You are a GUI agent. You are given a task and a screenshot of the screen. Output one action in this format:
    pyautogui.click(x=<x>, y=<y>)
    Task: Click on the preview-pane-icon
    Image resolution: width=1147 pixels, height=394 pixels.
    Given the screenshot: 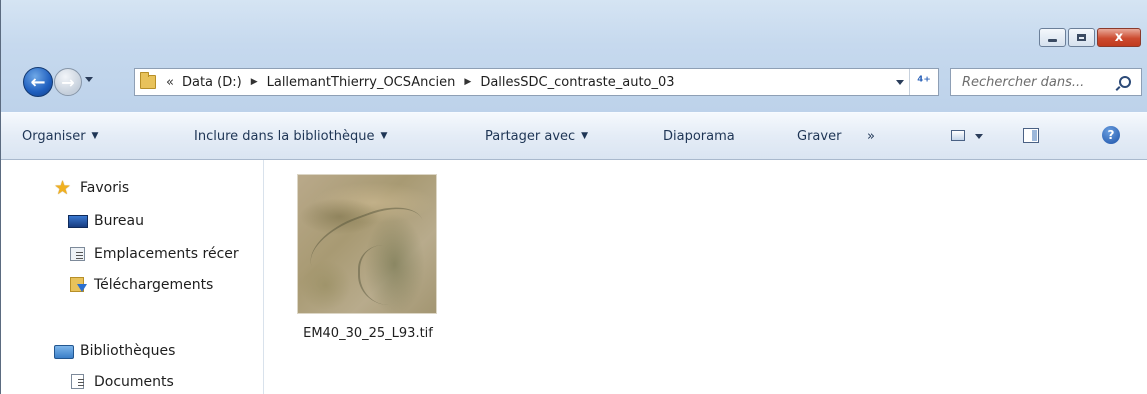 What is the action you would take?
    pyautogui.click(x=1031, y=135)
    